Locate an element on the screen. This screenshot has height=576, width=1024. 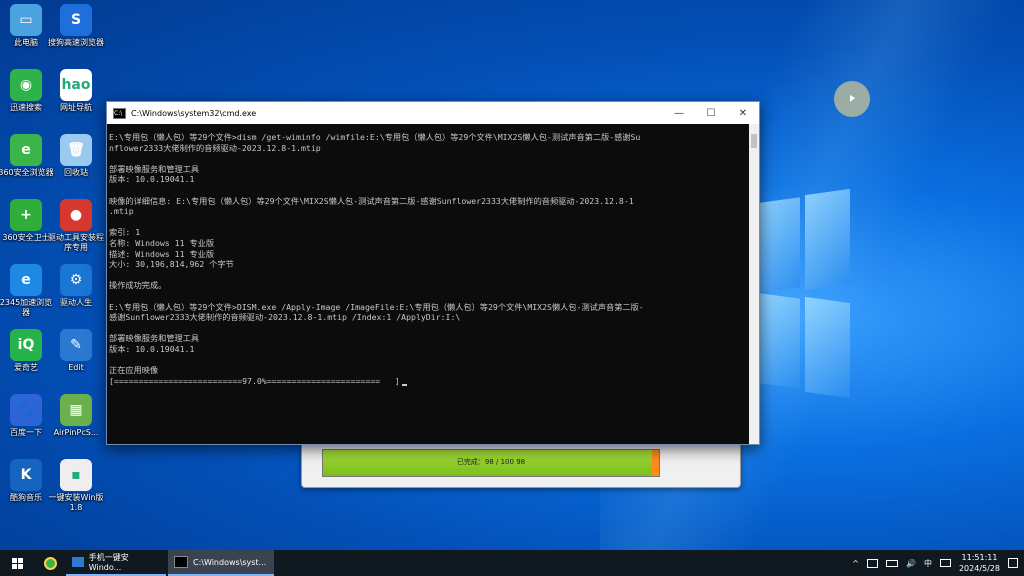
app-window-icon is located at coordinates (78, 562).